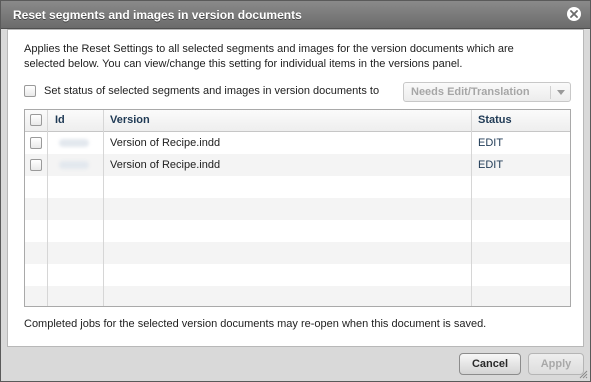 The image size is (591, 382). Describe the element at coordinates (470, 92) in the screenshot. I see `status-select-value: Needs Edit/Translation` at that location.